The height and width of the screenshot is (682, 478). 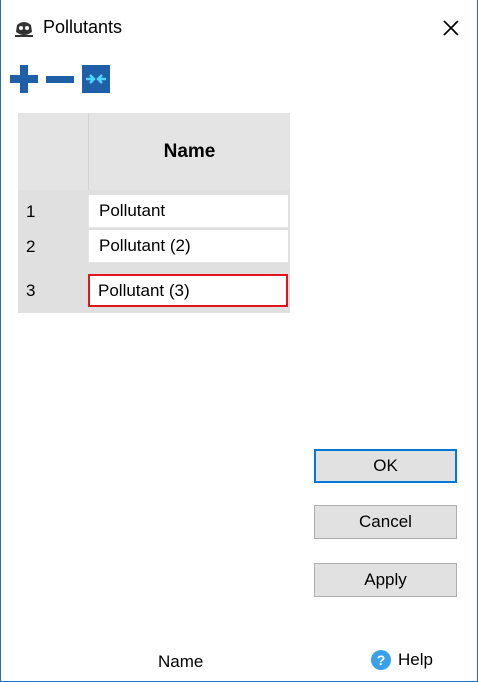 I want to click on column-header-name: Name, so click(x=189, y=151).